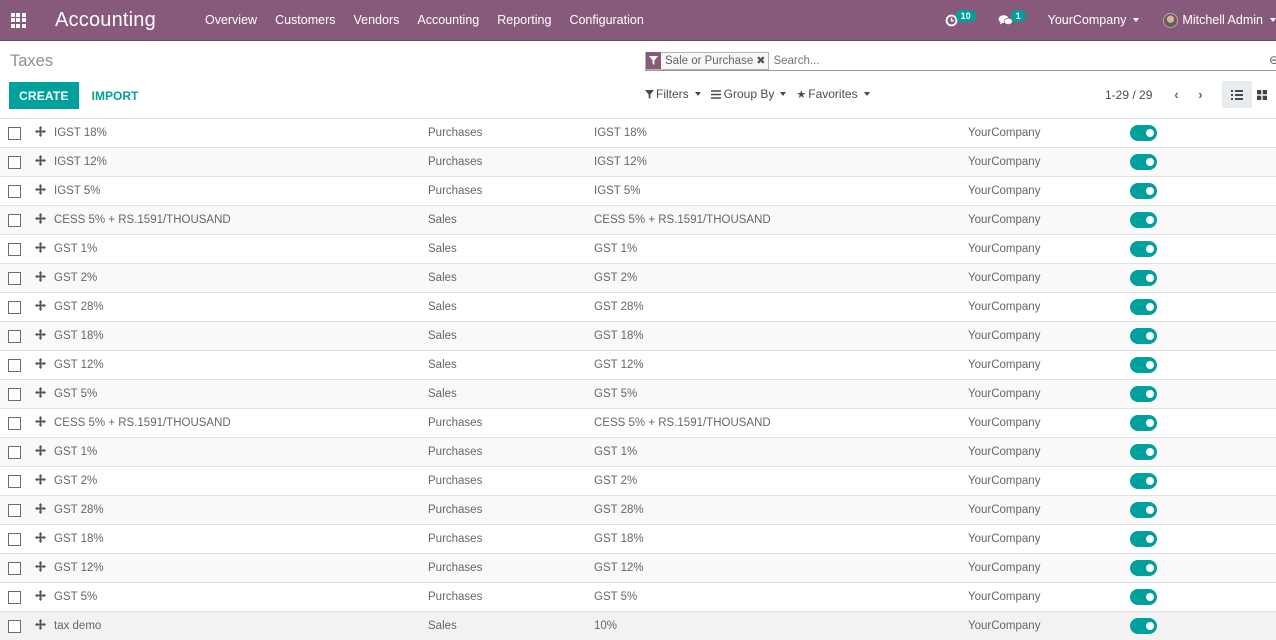 The height and width of the screenshot is (640, 1276). I want to click on favorites-dropdown: ★ Favorites, so click(833, 94).